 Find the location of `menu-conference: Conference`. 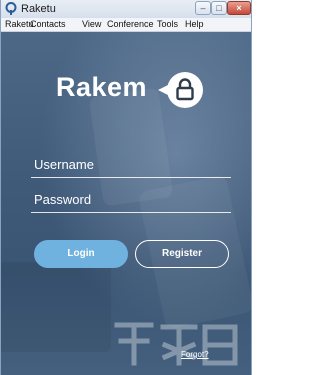

menu-conference: Conference is located at coordinates (130, 24).